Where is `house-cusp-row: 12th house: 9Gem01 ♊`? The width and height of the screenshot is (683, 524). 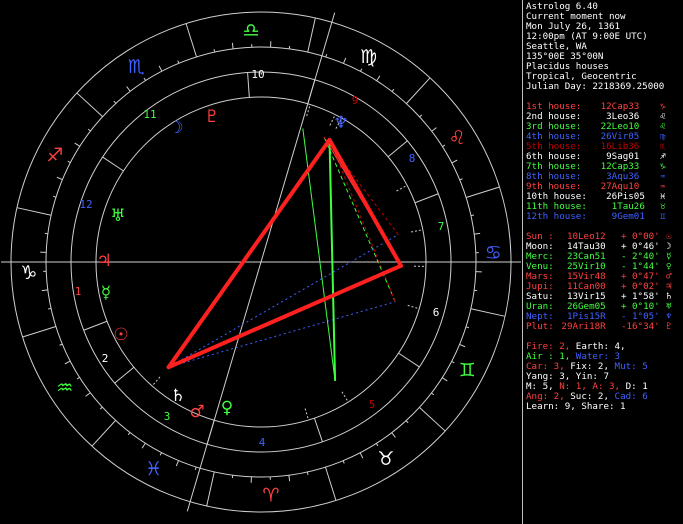 house-cusp-row: 12th house: 9Gem01 ♊ is located at coordinates (604, 217).